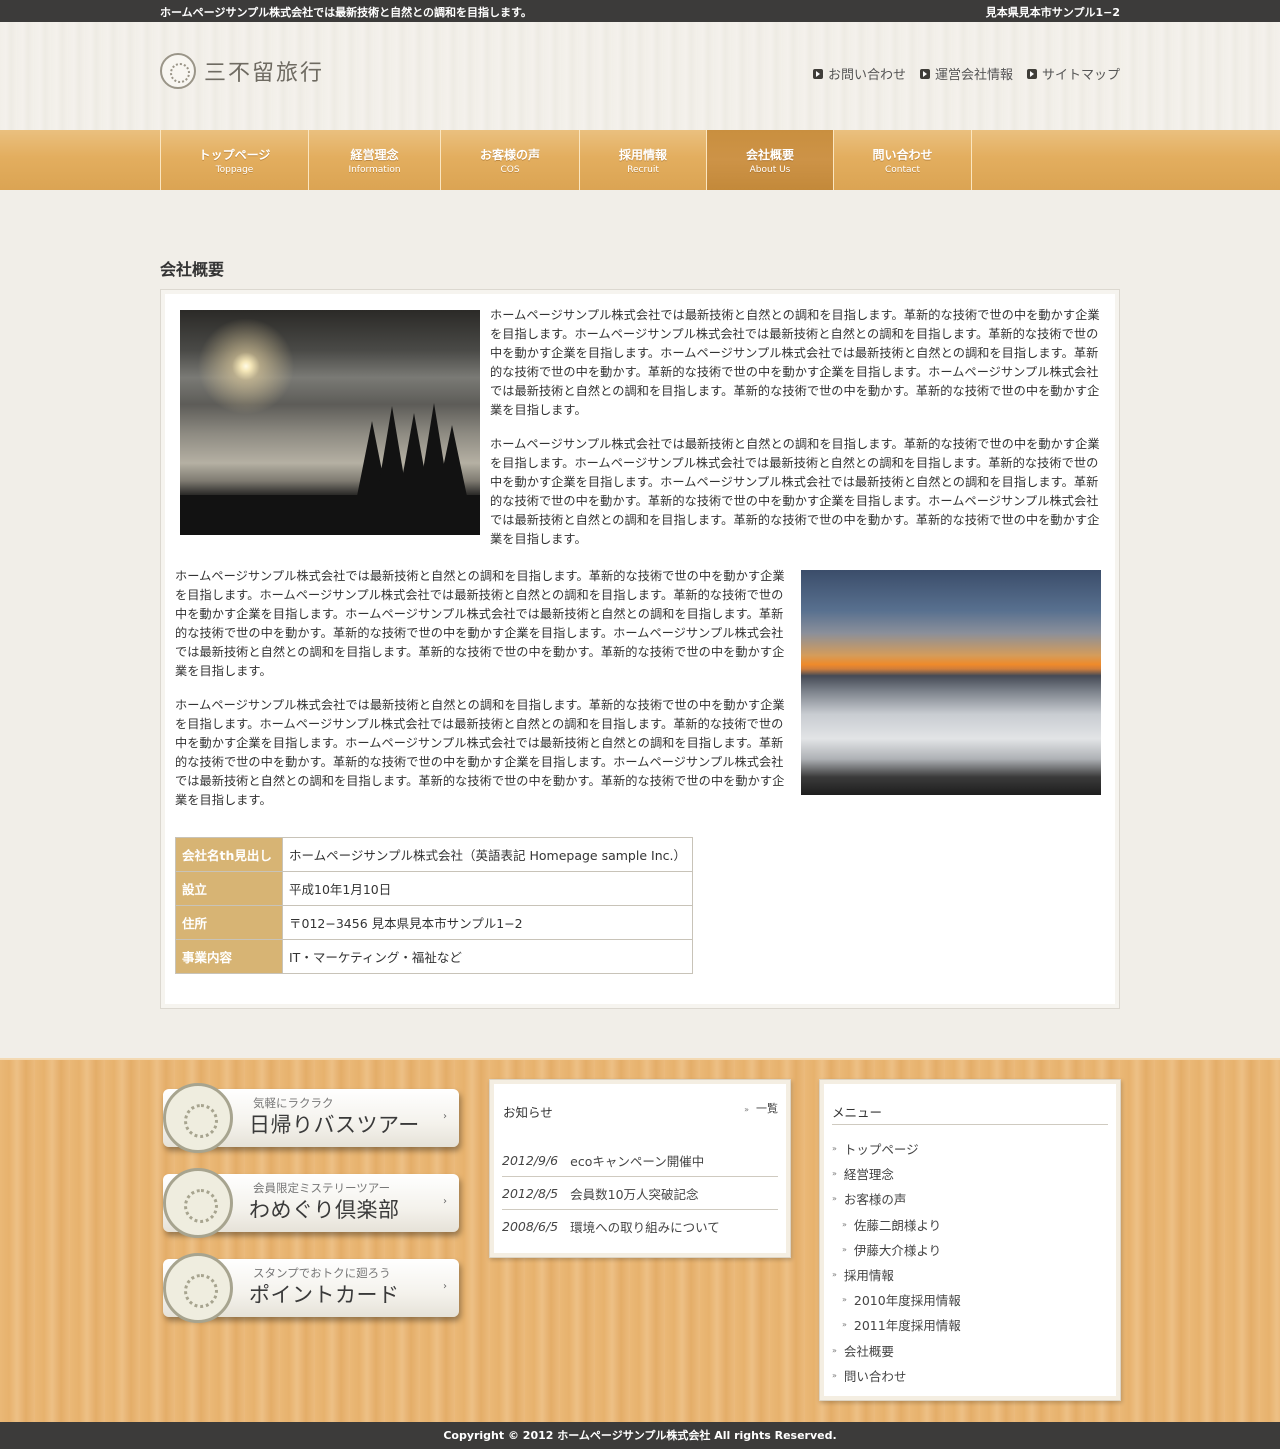  I want to click on menu-item-about-us: » 会社概要, so click(896, 1350).